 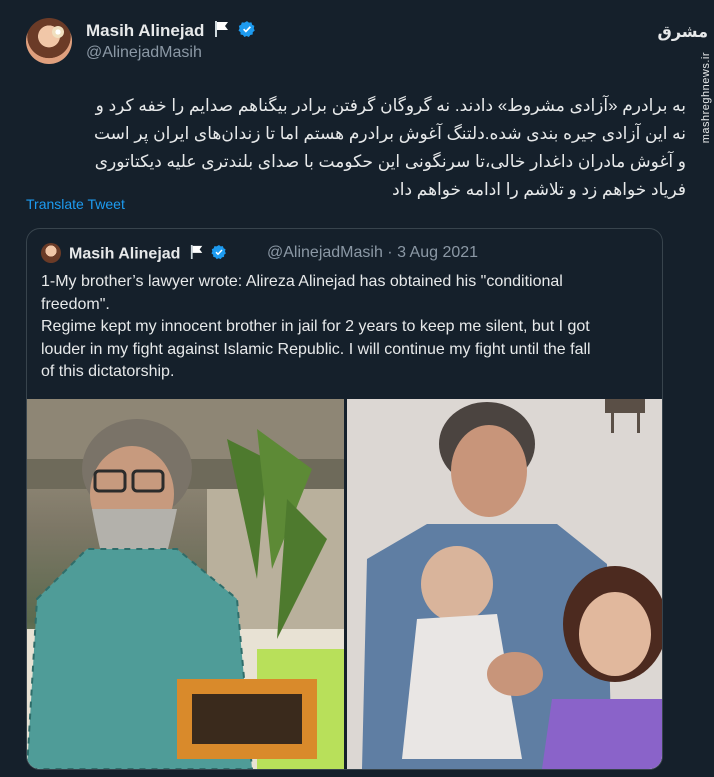 I want to click on author-name-row: Masih Alinejad, so click(x=171, y=31).